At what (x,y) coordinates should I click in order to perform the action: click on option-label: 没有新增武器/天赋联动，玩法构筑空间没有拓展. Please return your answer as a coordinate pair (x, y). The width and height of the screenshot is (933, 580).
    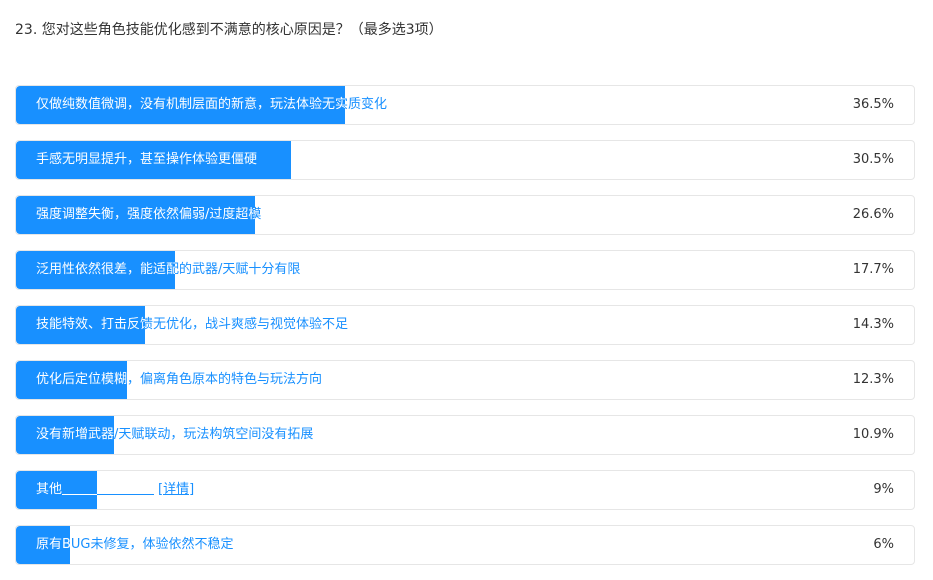
    Looking at the image, I should click on (75, 434).